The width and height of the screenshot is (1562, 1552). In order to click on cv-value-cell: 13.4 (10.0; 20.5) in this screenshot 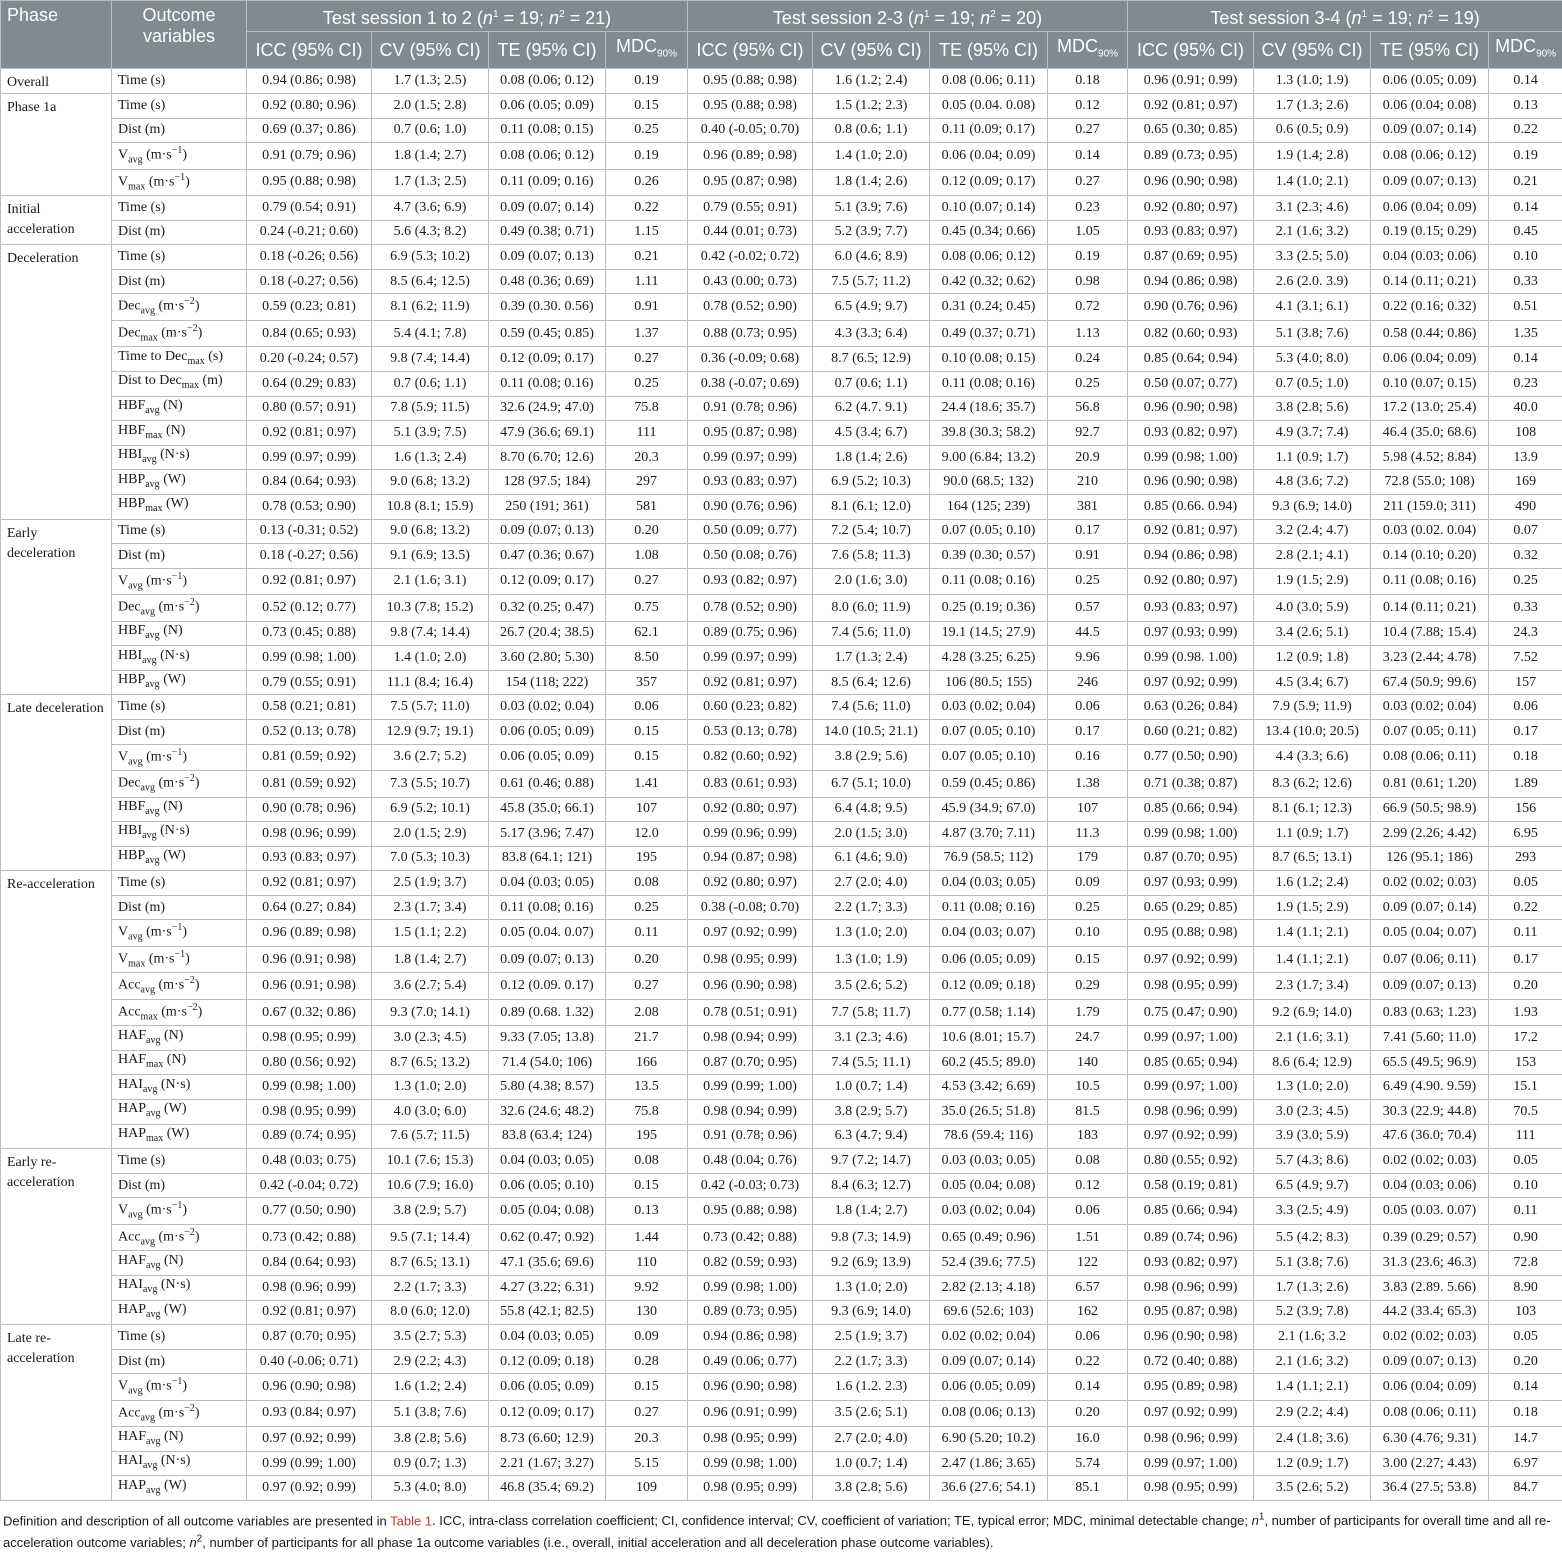, I will do `click(1312, 732)`.